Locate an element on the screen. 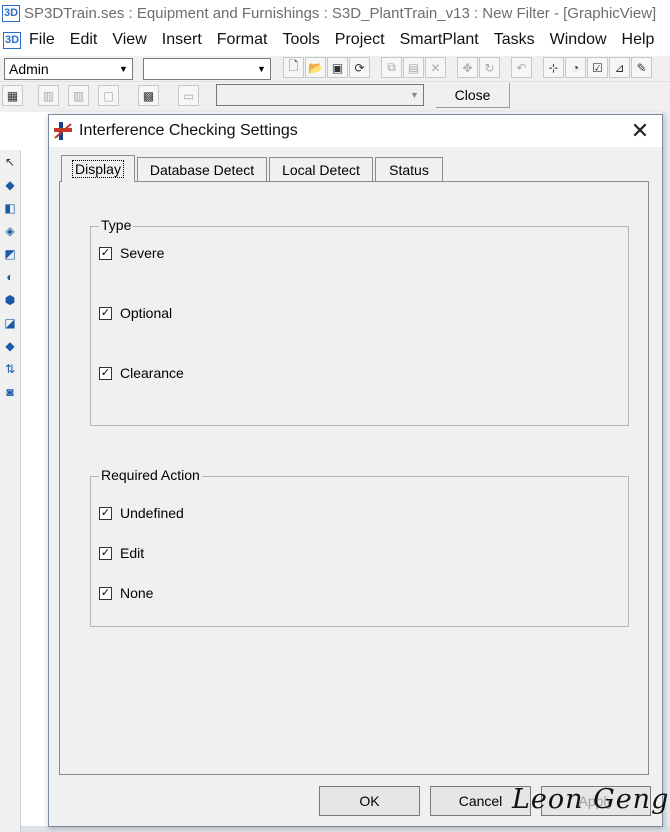  tab-local-detect: Local Detect is located at coordinates (321, 169).